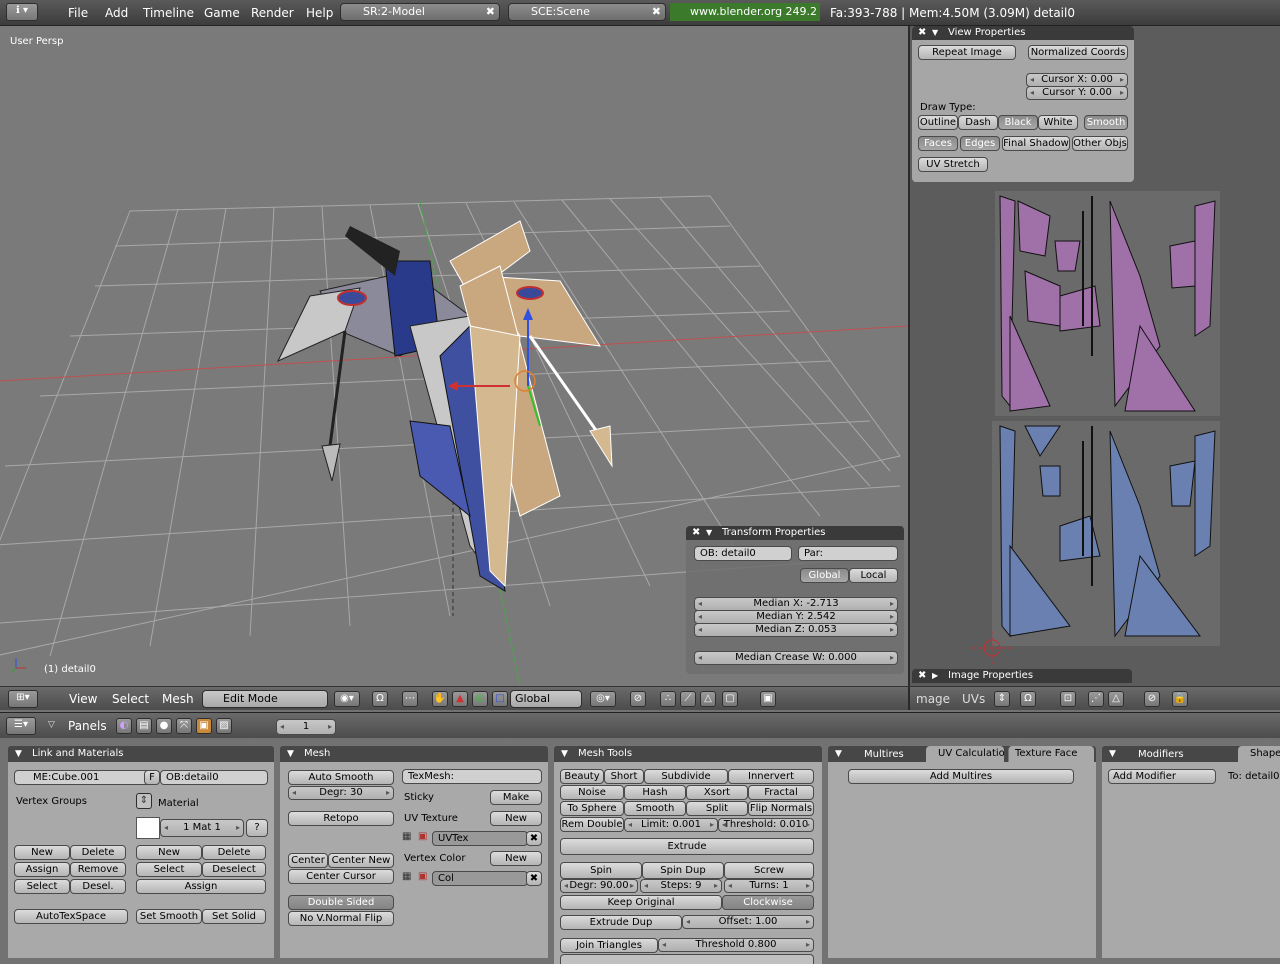 This screenshot has height=964, width=1280. Describe the element at coordinates (414, 754) in the screenshot. I see `mesh-panel-header: ▼ Mesh` at that location.